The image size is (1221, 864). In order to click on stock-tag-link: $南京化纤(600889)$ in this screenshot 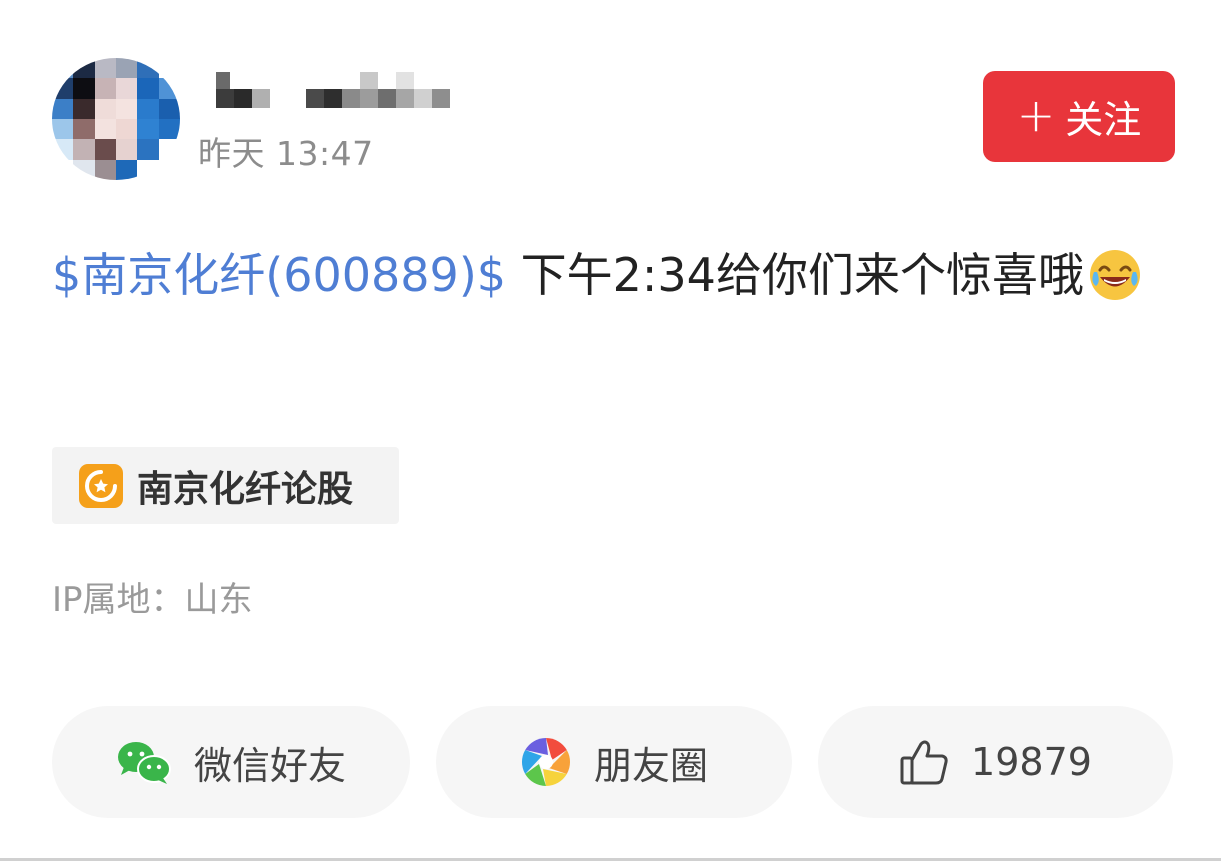, I will do `click(279, 275)`.